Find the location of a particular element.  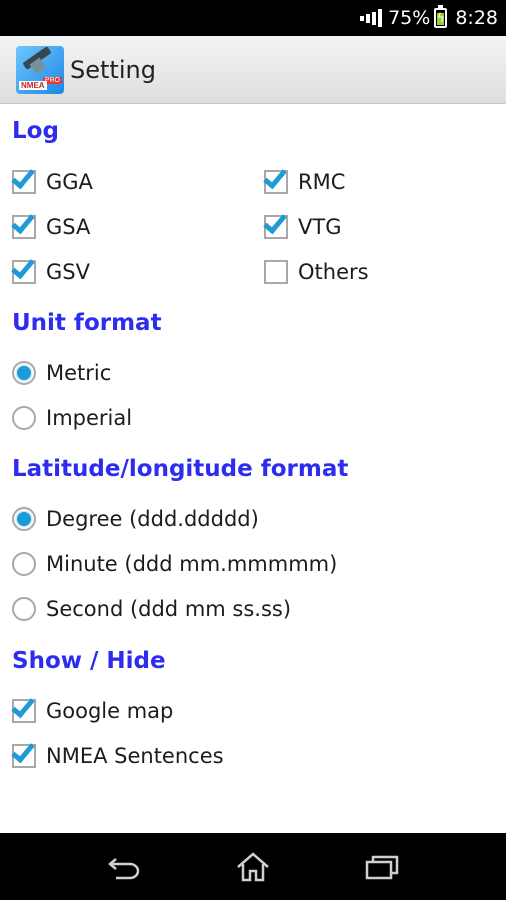

checkbox-label: RMC is located at coordinates (322, 182).